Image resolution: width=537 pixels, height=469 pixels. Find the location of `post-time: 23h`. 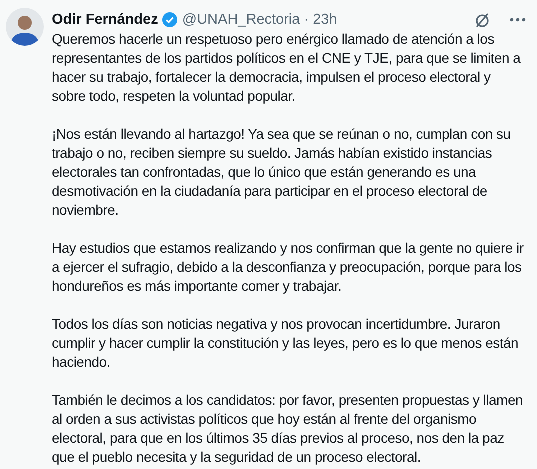

post-time: 23h is located at coordinates (325, 20).